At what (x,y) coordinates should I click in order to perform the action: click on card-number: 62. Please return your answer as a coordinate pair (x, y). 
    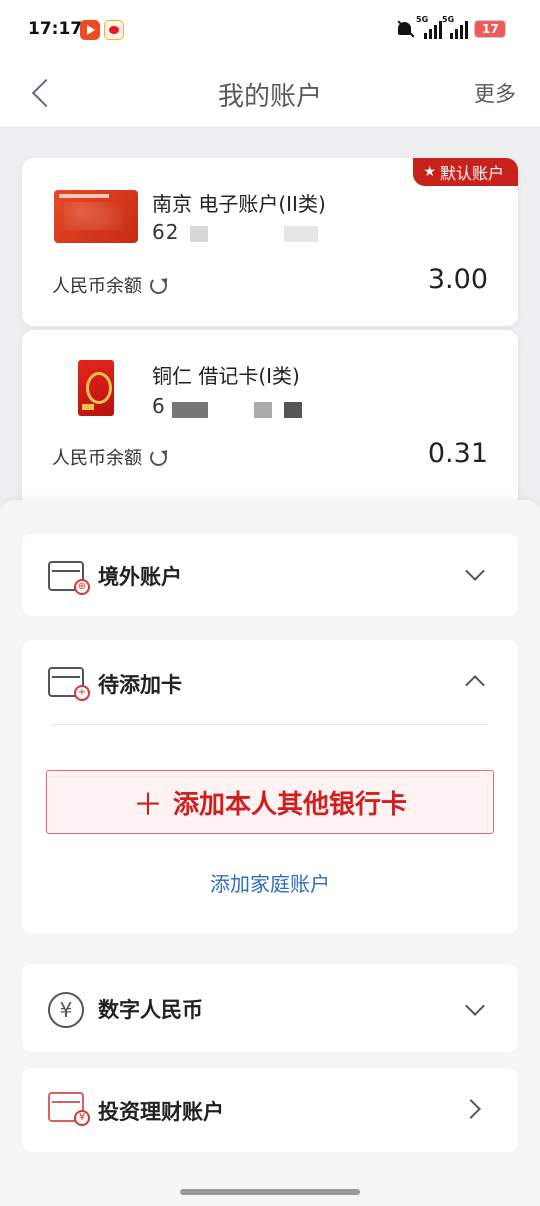
    Looking at the image, I should click on (166, 232).